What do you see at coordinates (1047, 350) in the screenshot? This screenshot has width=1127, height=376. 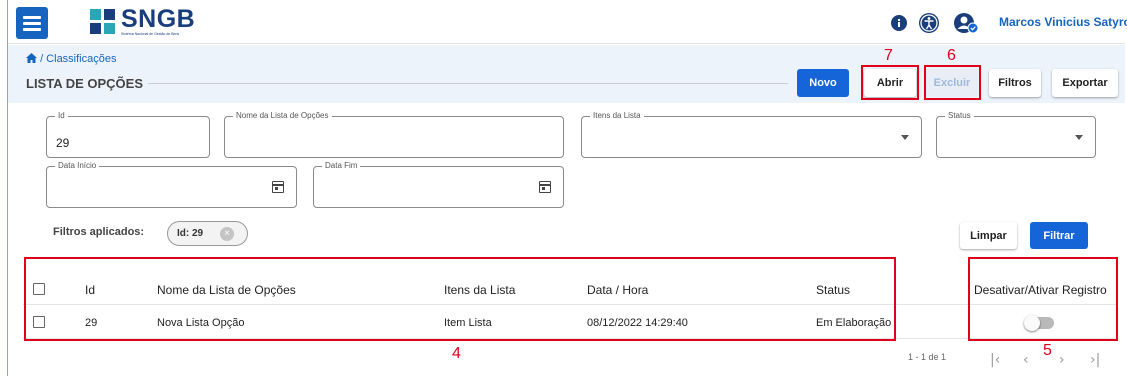 I see `annotation-number-5: 5` at bounding box center [1047, 350].